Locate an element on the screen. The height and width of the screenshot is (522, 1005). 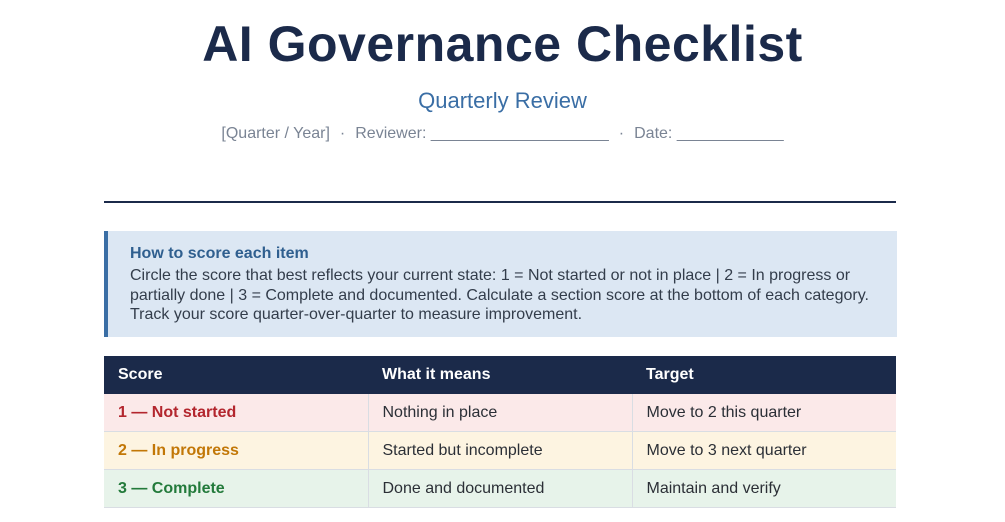
meaning-cell: Nothing in place is located at coordinates (500, 413).